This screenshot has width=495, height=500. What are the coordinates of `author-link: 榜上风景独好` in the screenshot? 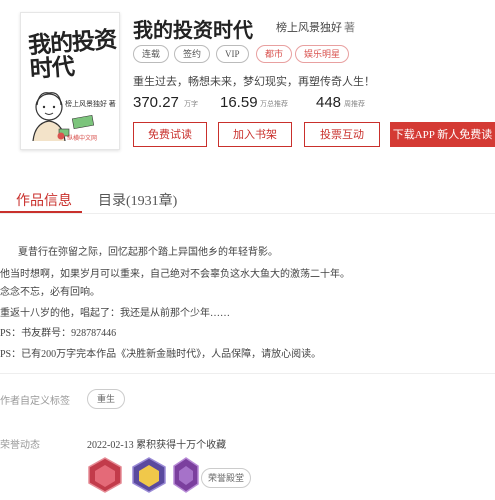 It's located at (309, 27).